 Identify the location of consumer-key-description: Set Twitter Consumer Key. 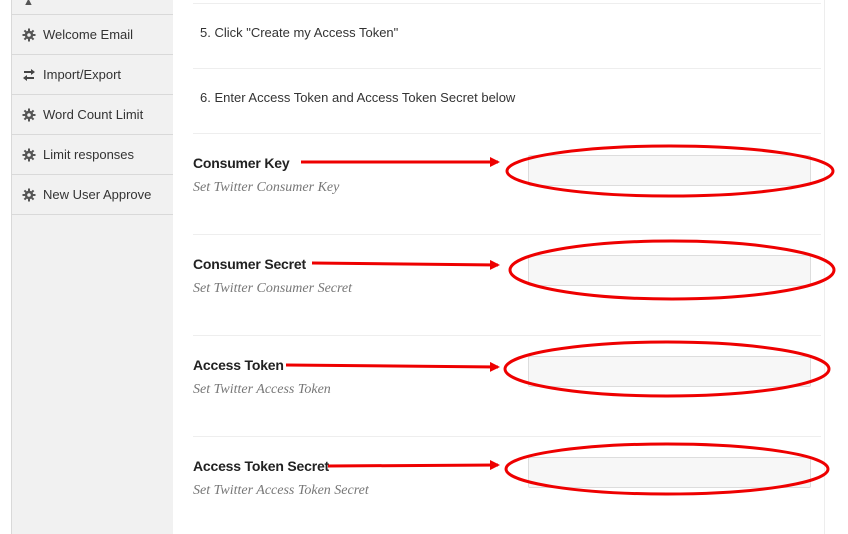
(266, 187).